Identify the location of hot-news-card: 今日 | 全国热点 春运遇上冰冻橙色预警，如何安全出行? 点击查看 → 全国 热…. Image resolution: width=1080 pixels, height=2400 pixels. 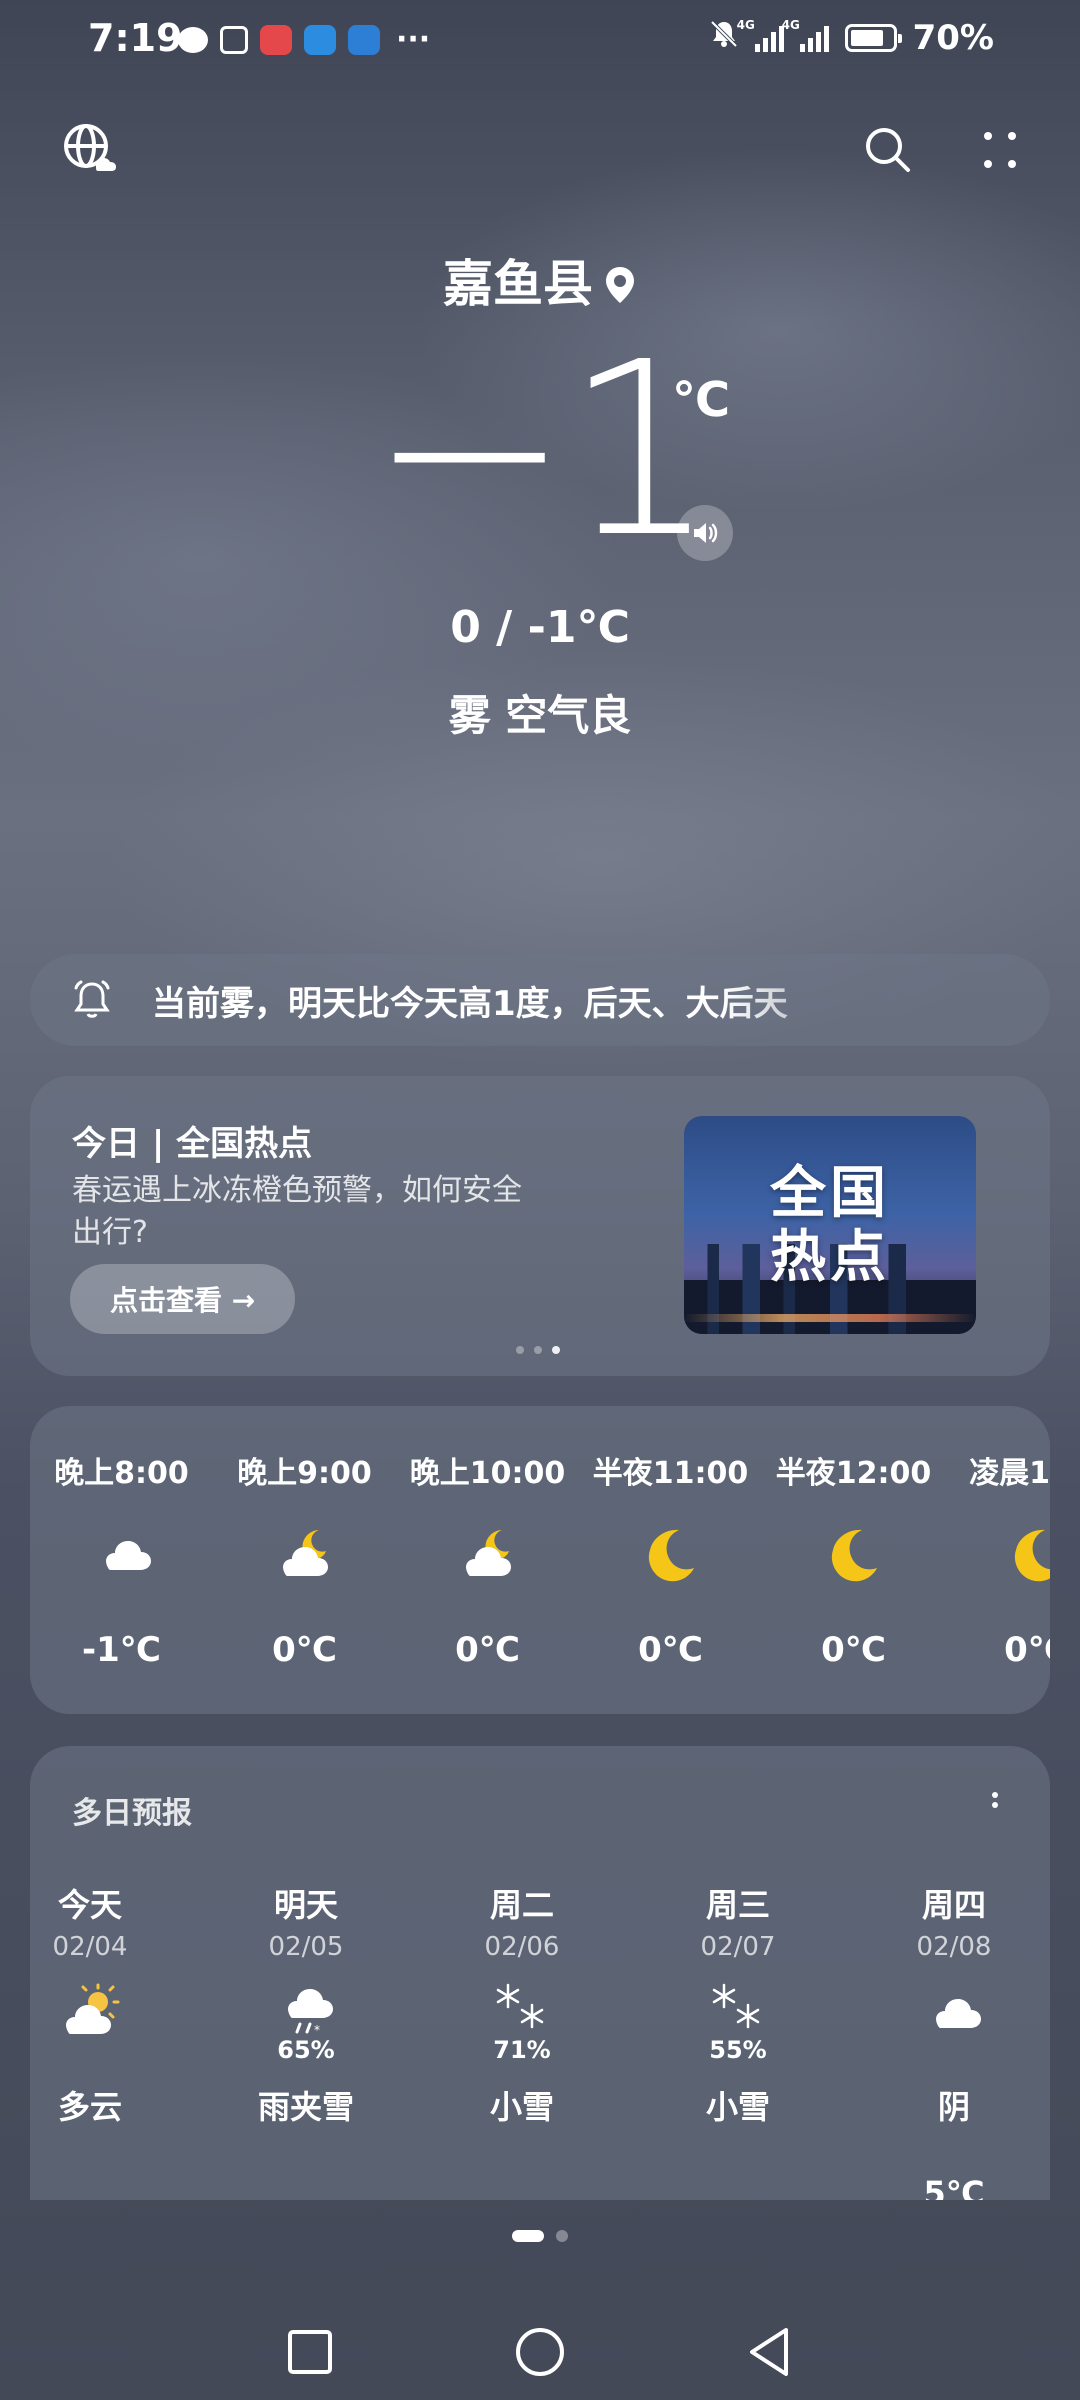
(540, 1226).